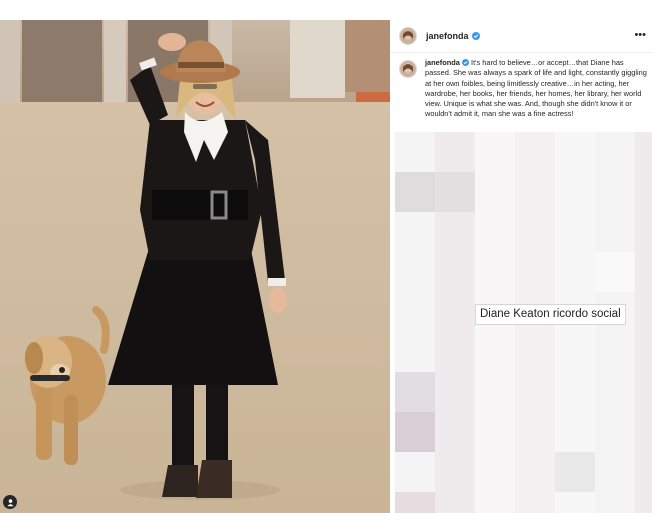 The image size is (652, 513). I want to click on more-options-icon: •••, so click(640, 35).